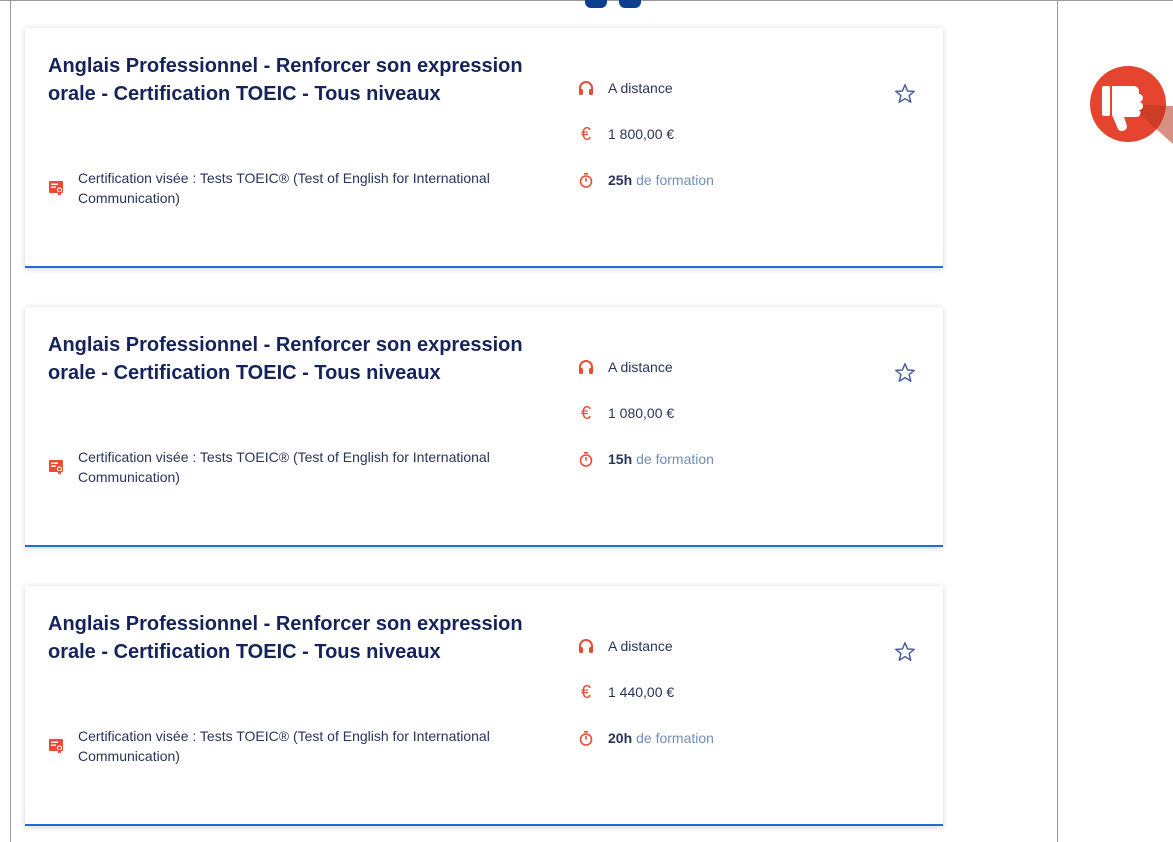  I want to click on duration-row: 25h de formation, so click(646, 180).